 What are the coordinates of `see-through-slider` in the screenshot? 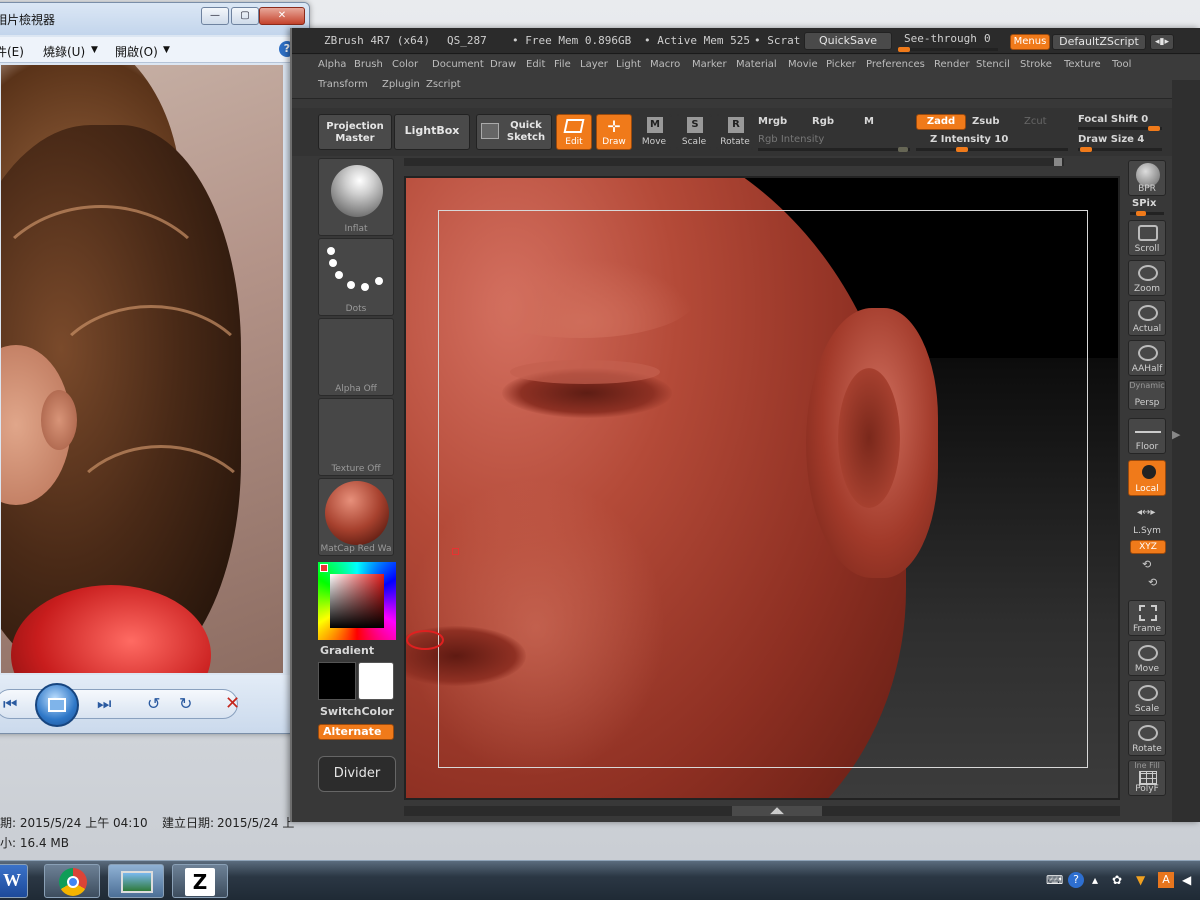 It's located at (948, 49).